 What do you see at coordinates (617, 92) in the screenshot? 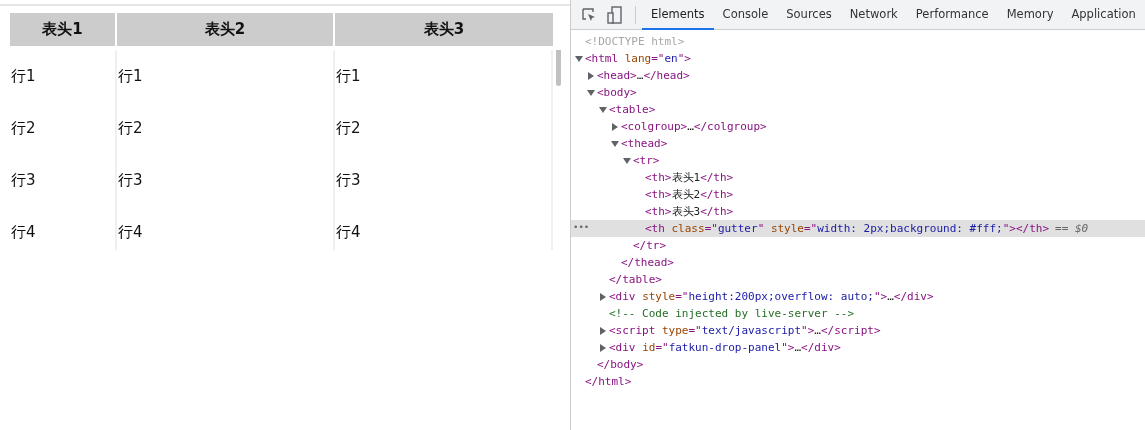
I see `dom-node-line: <body>` at bounding box center [617, 92].